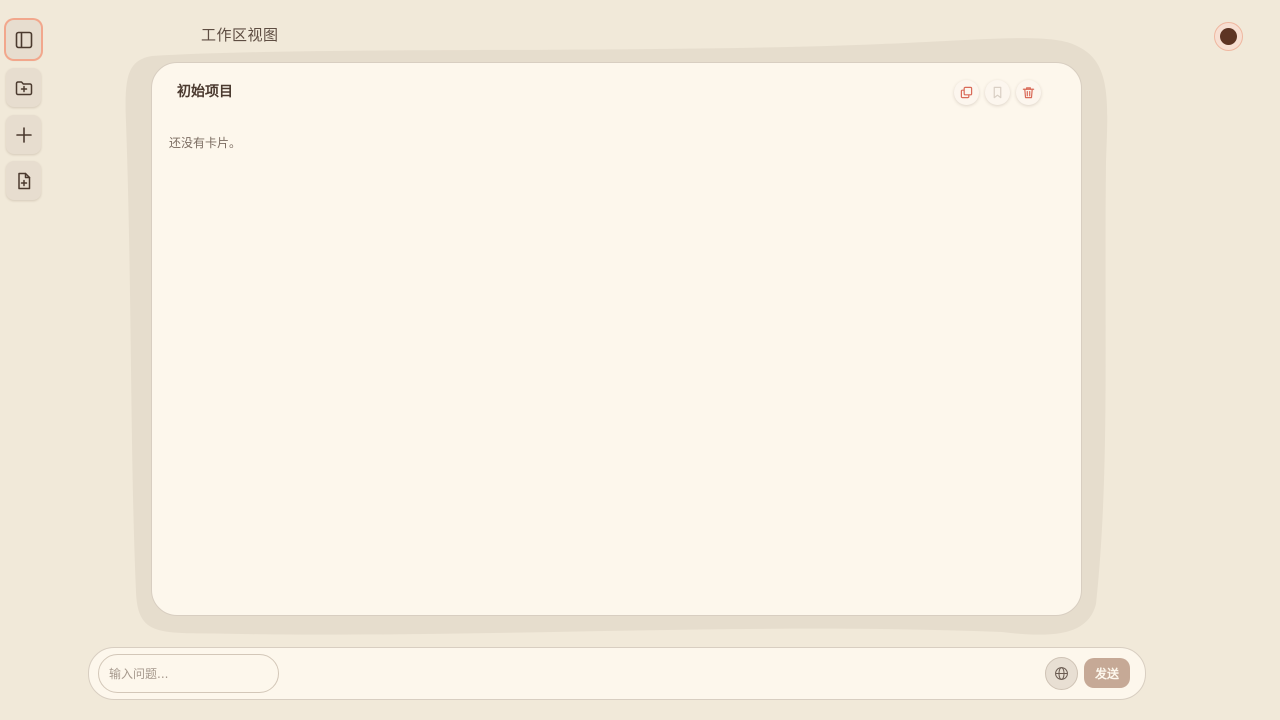  I want to click on add-button, so click(23, 134).